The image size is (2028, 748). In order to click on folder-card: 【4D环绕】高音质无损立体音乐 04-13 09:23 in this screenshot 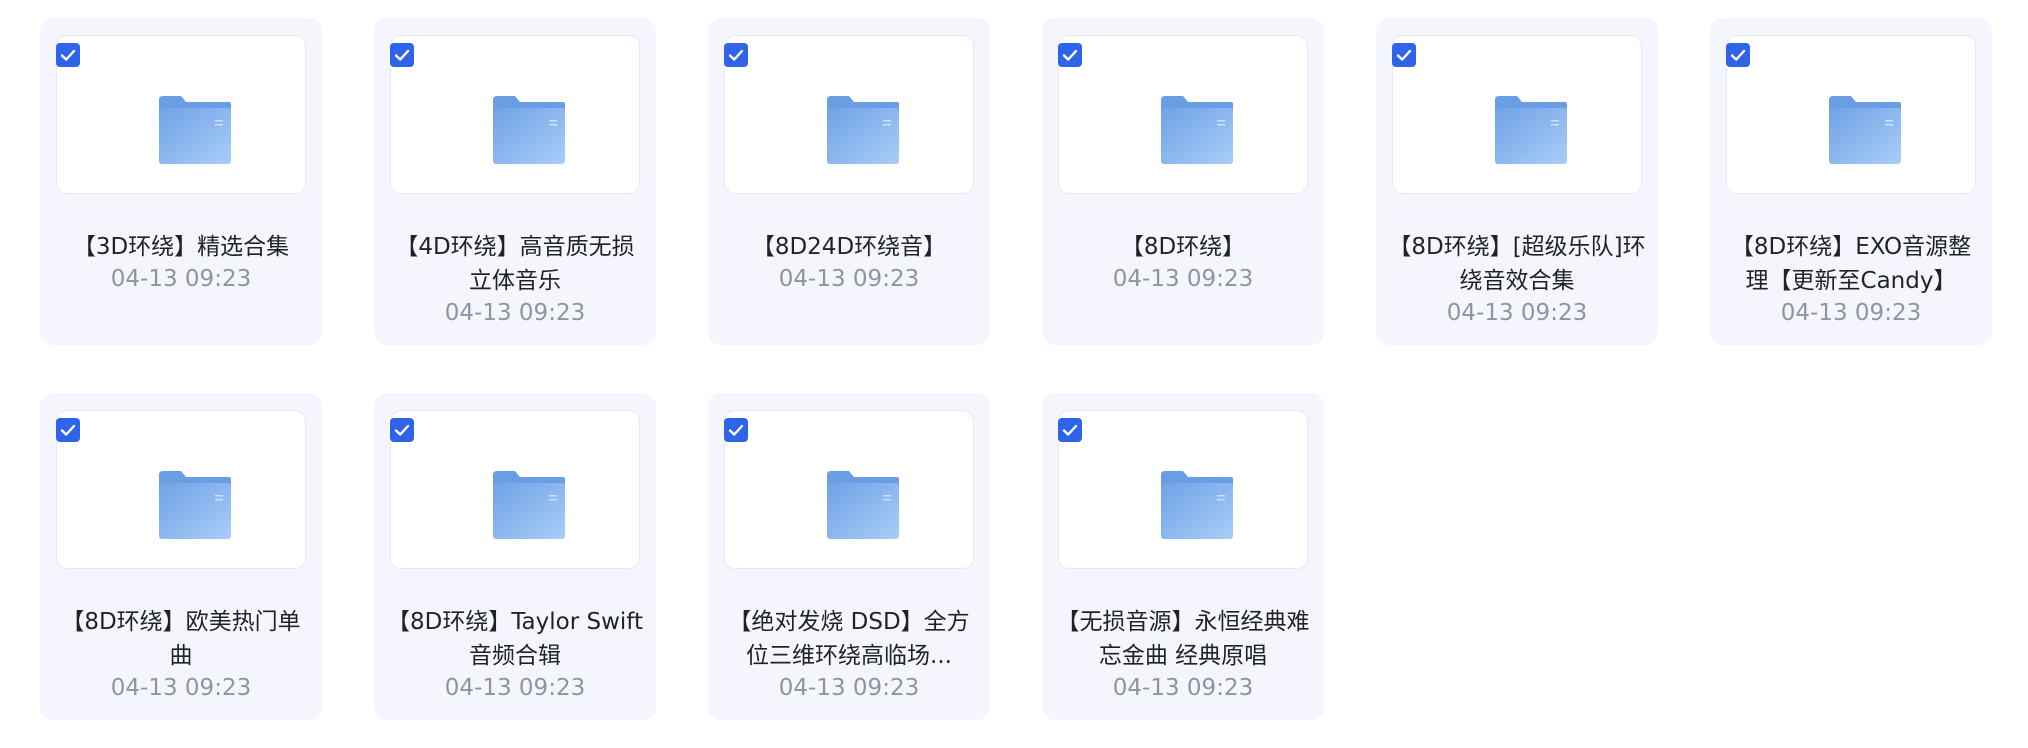, I will do `click(515, 181)`.